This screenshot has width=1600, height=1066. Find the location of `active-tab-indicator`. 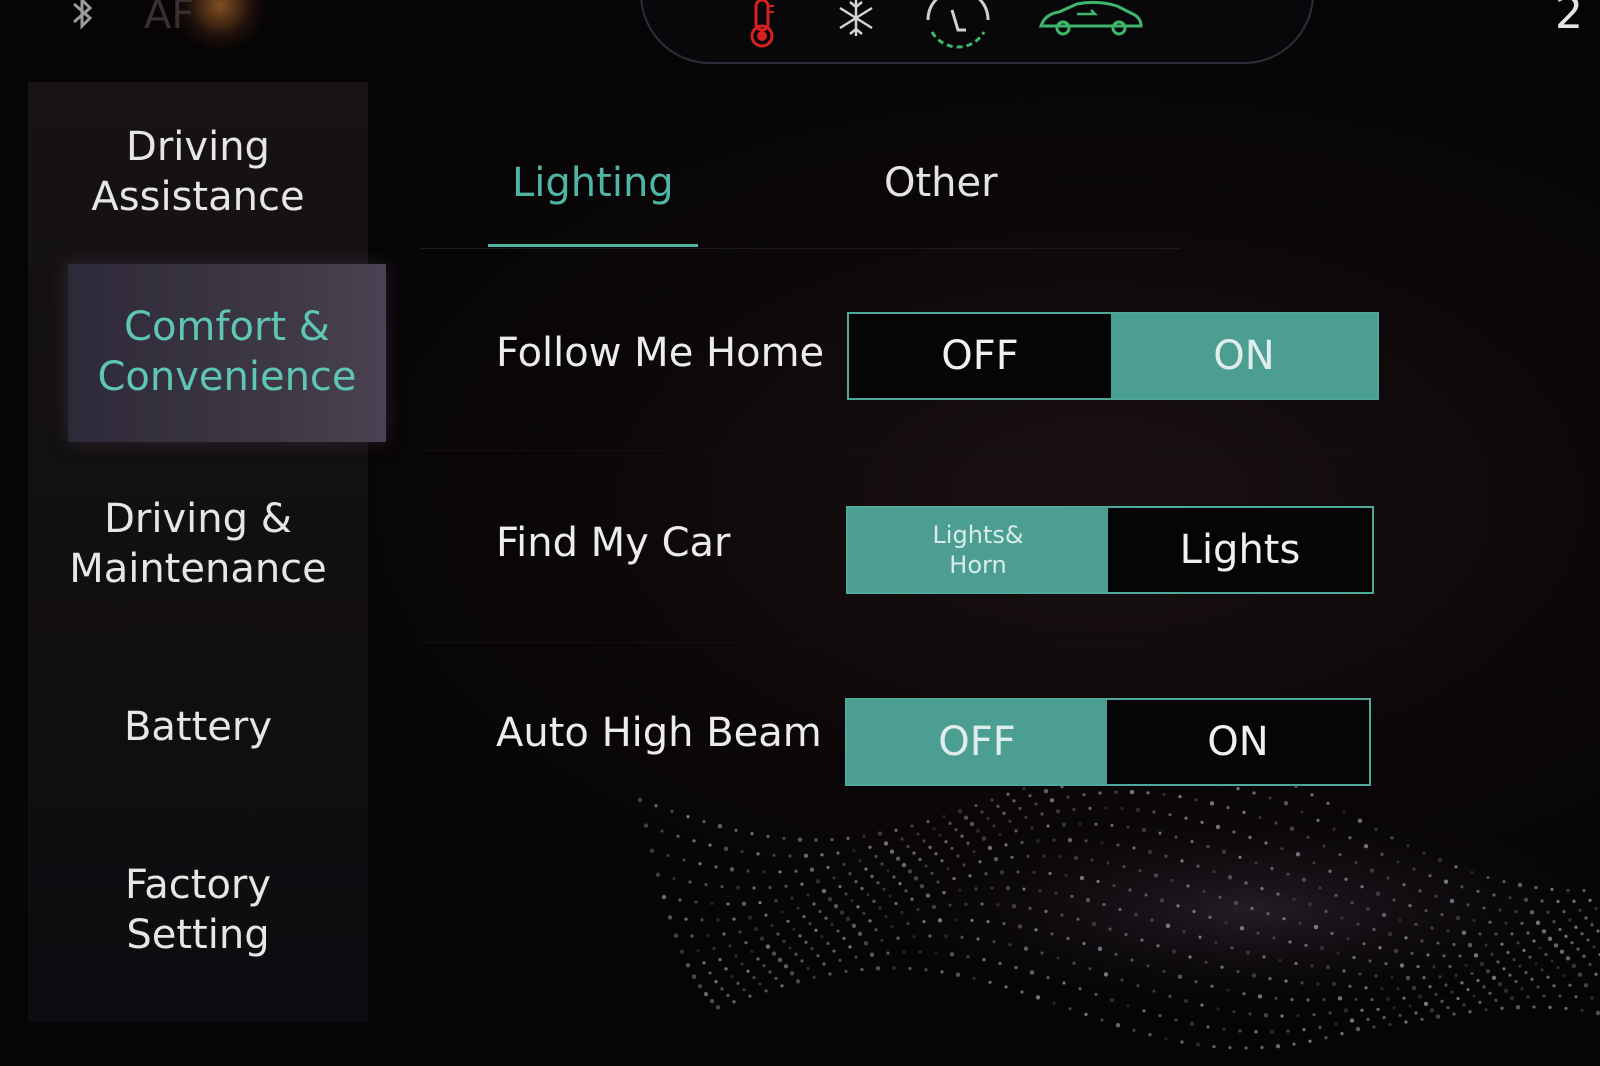

active-tab-indicator is located at coordinates (593, 245).